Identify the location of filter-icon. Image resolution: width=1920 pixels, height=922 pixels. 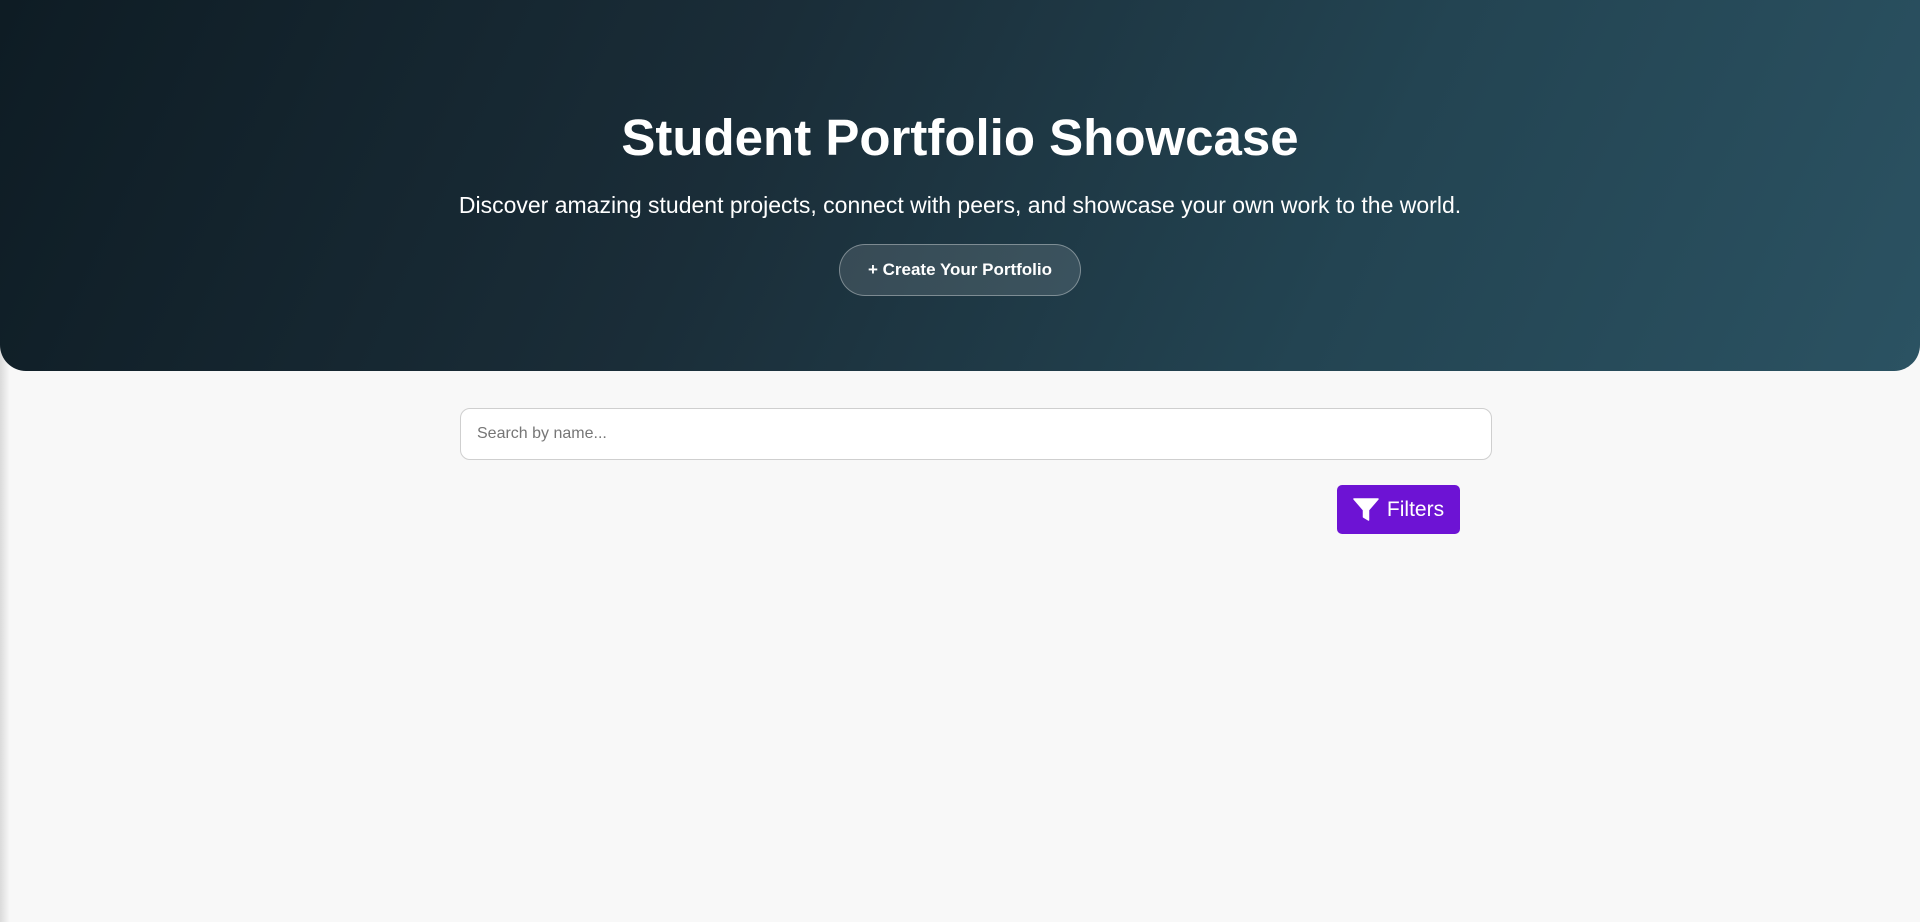
(1366, 509).